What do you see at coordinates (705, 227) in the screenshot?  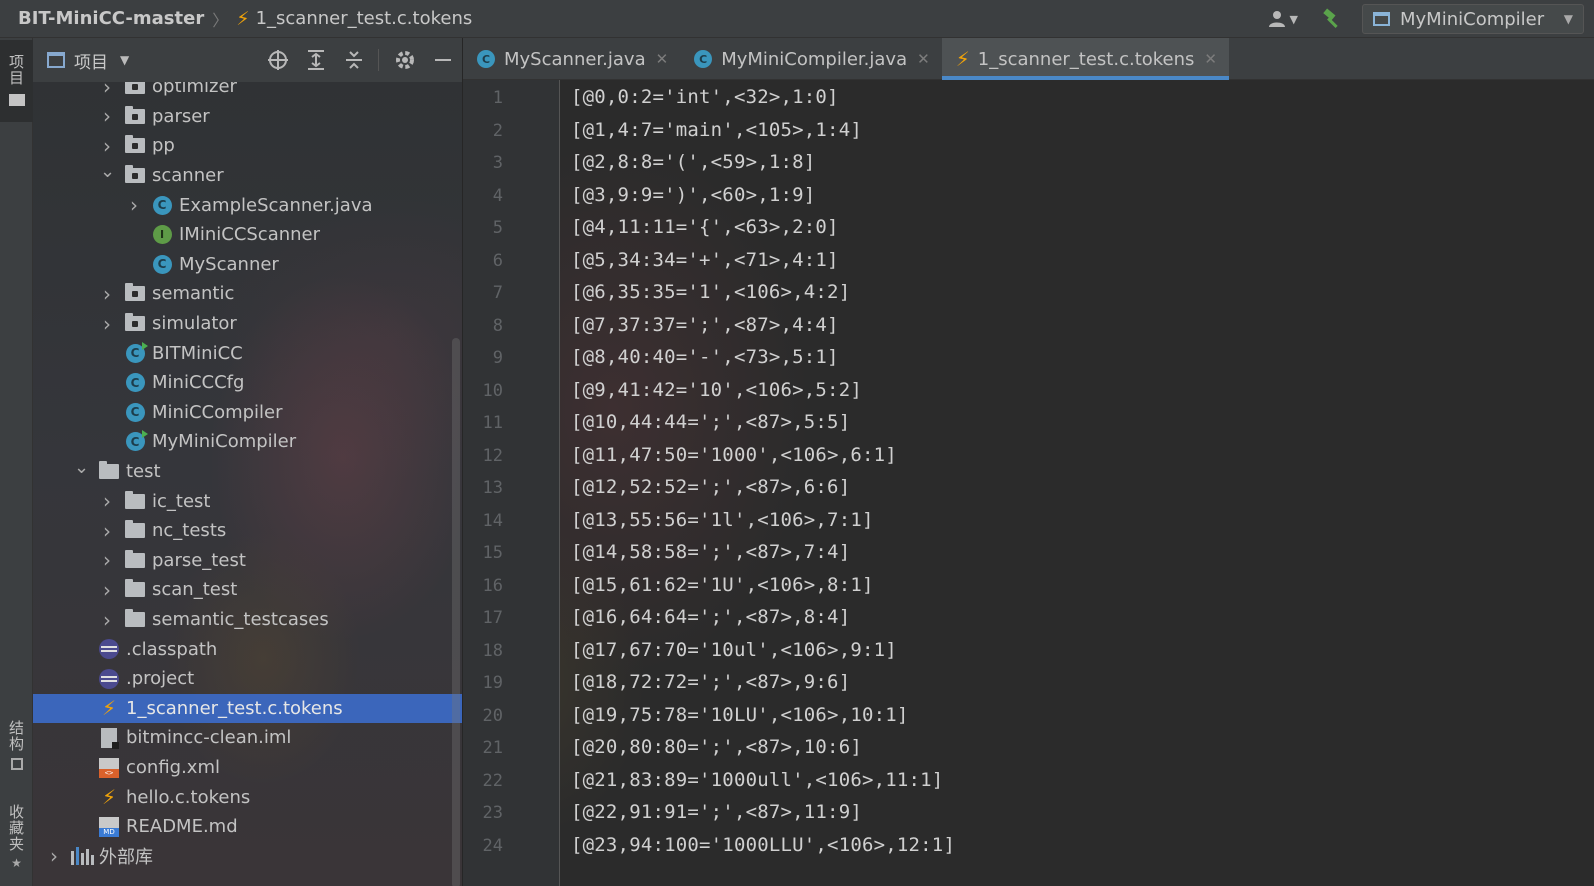 I see `code-line: [@4,11:11='{',<63>,2:0]` at bounding box center [705, 227].